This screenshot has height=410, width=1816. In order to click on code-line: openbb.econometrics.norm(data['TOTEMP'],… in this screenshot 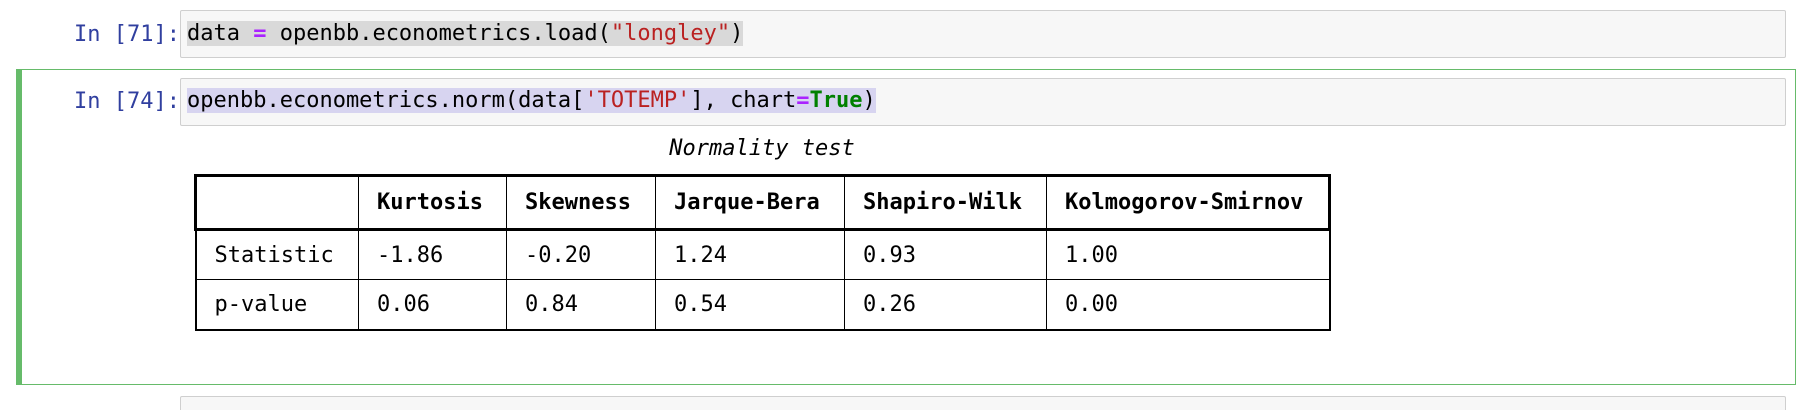, I will do `click(531, 101)`.